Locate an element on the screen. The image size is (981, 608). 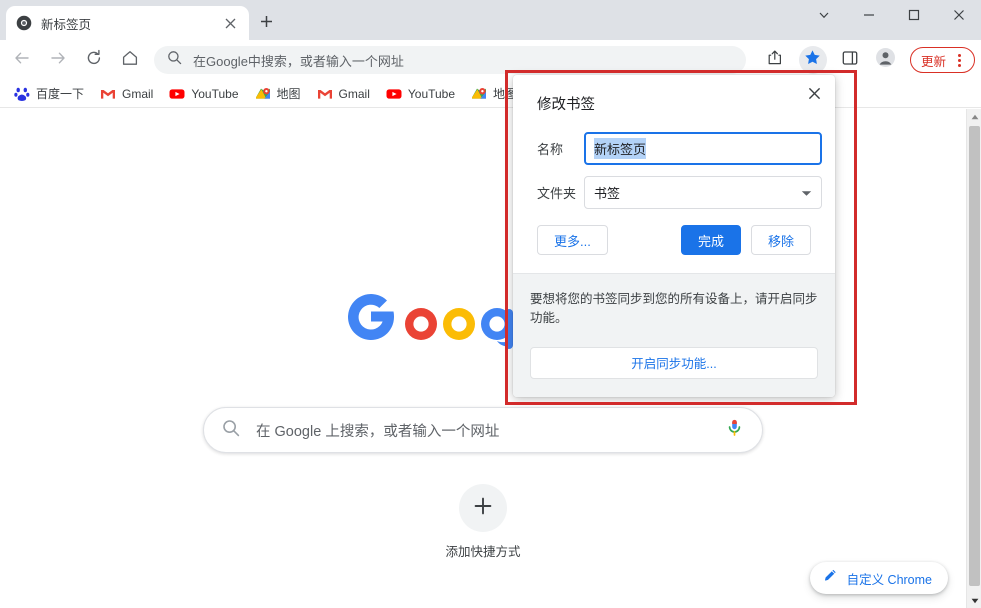
bookmark-folder-label: 文件夹 is located at coordinates (557, 193).